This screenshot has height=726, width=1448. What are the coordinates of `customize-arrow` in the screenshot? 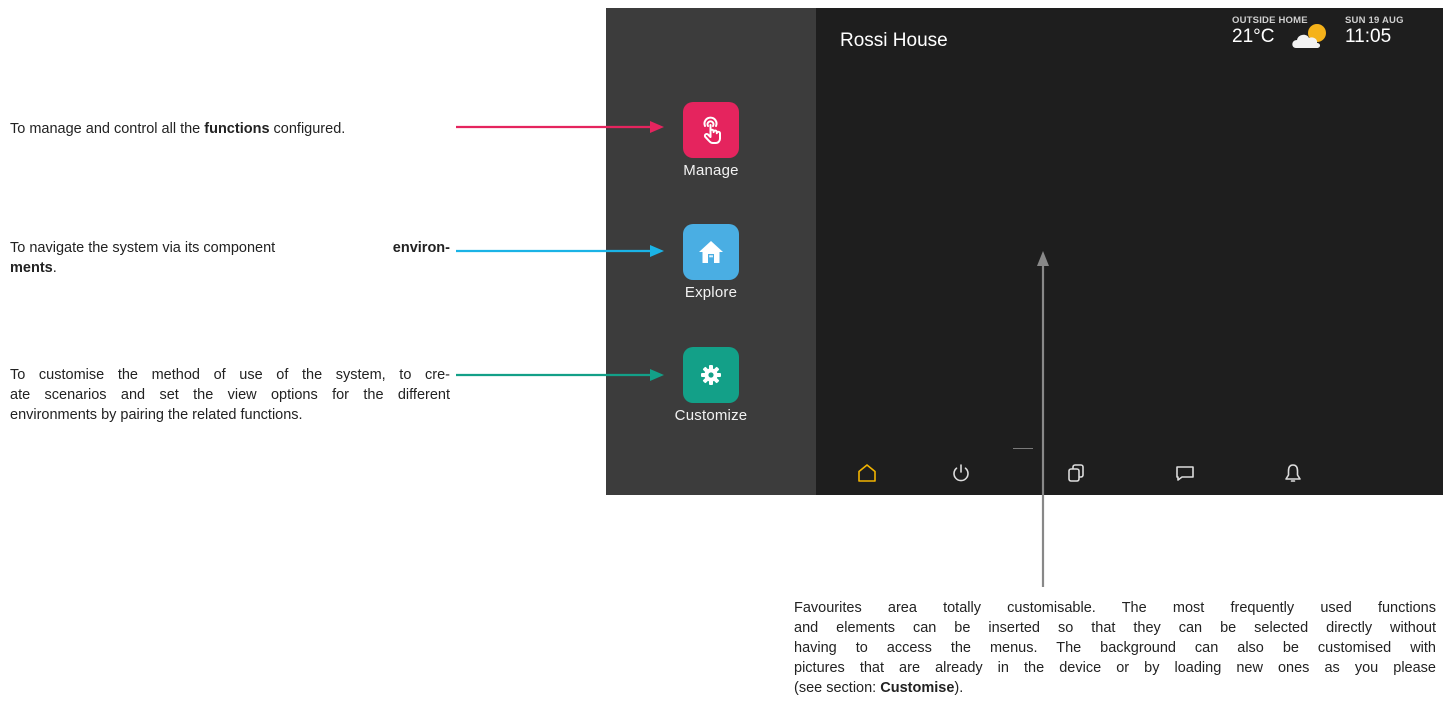 It's located at (560, 375).